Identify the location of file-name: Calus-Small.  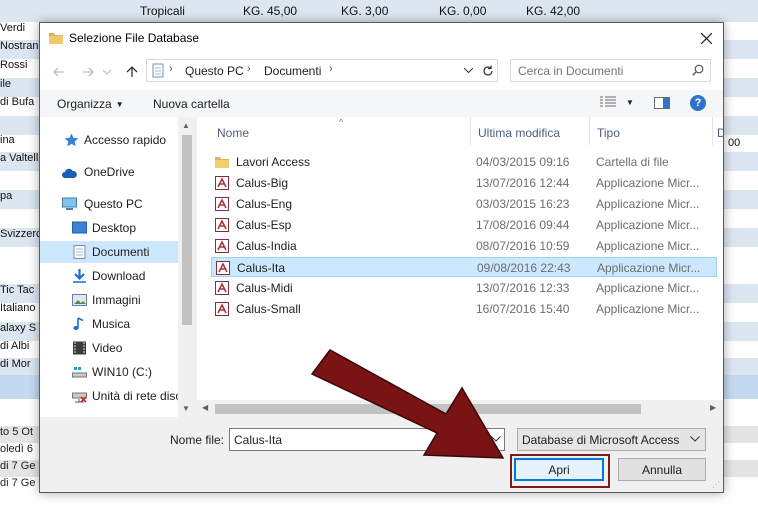
(268, 309).